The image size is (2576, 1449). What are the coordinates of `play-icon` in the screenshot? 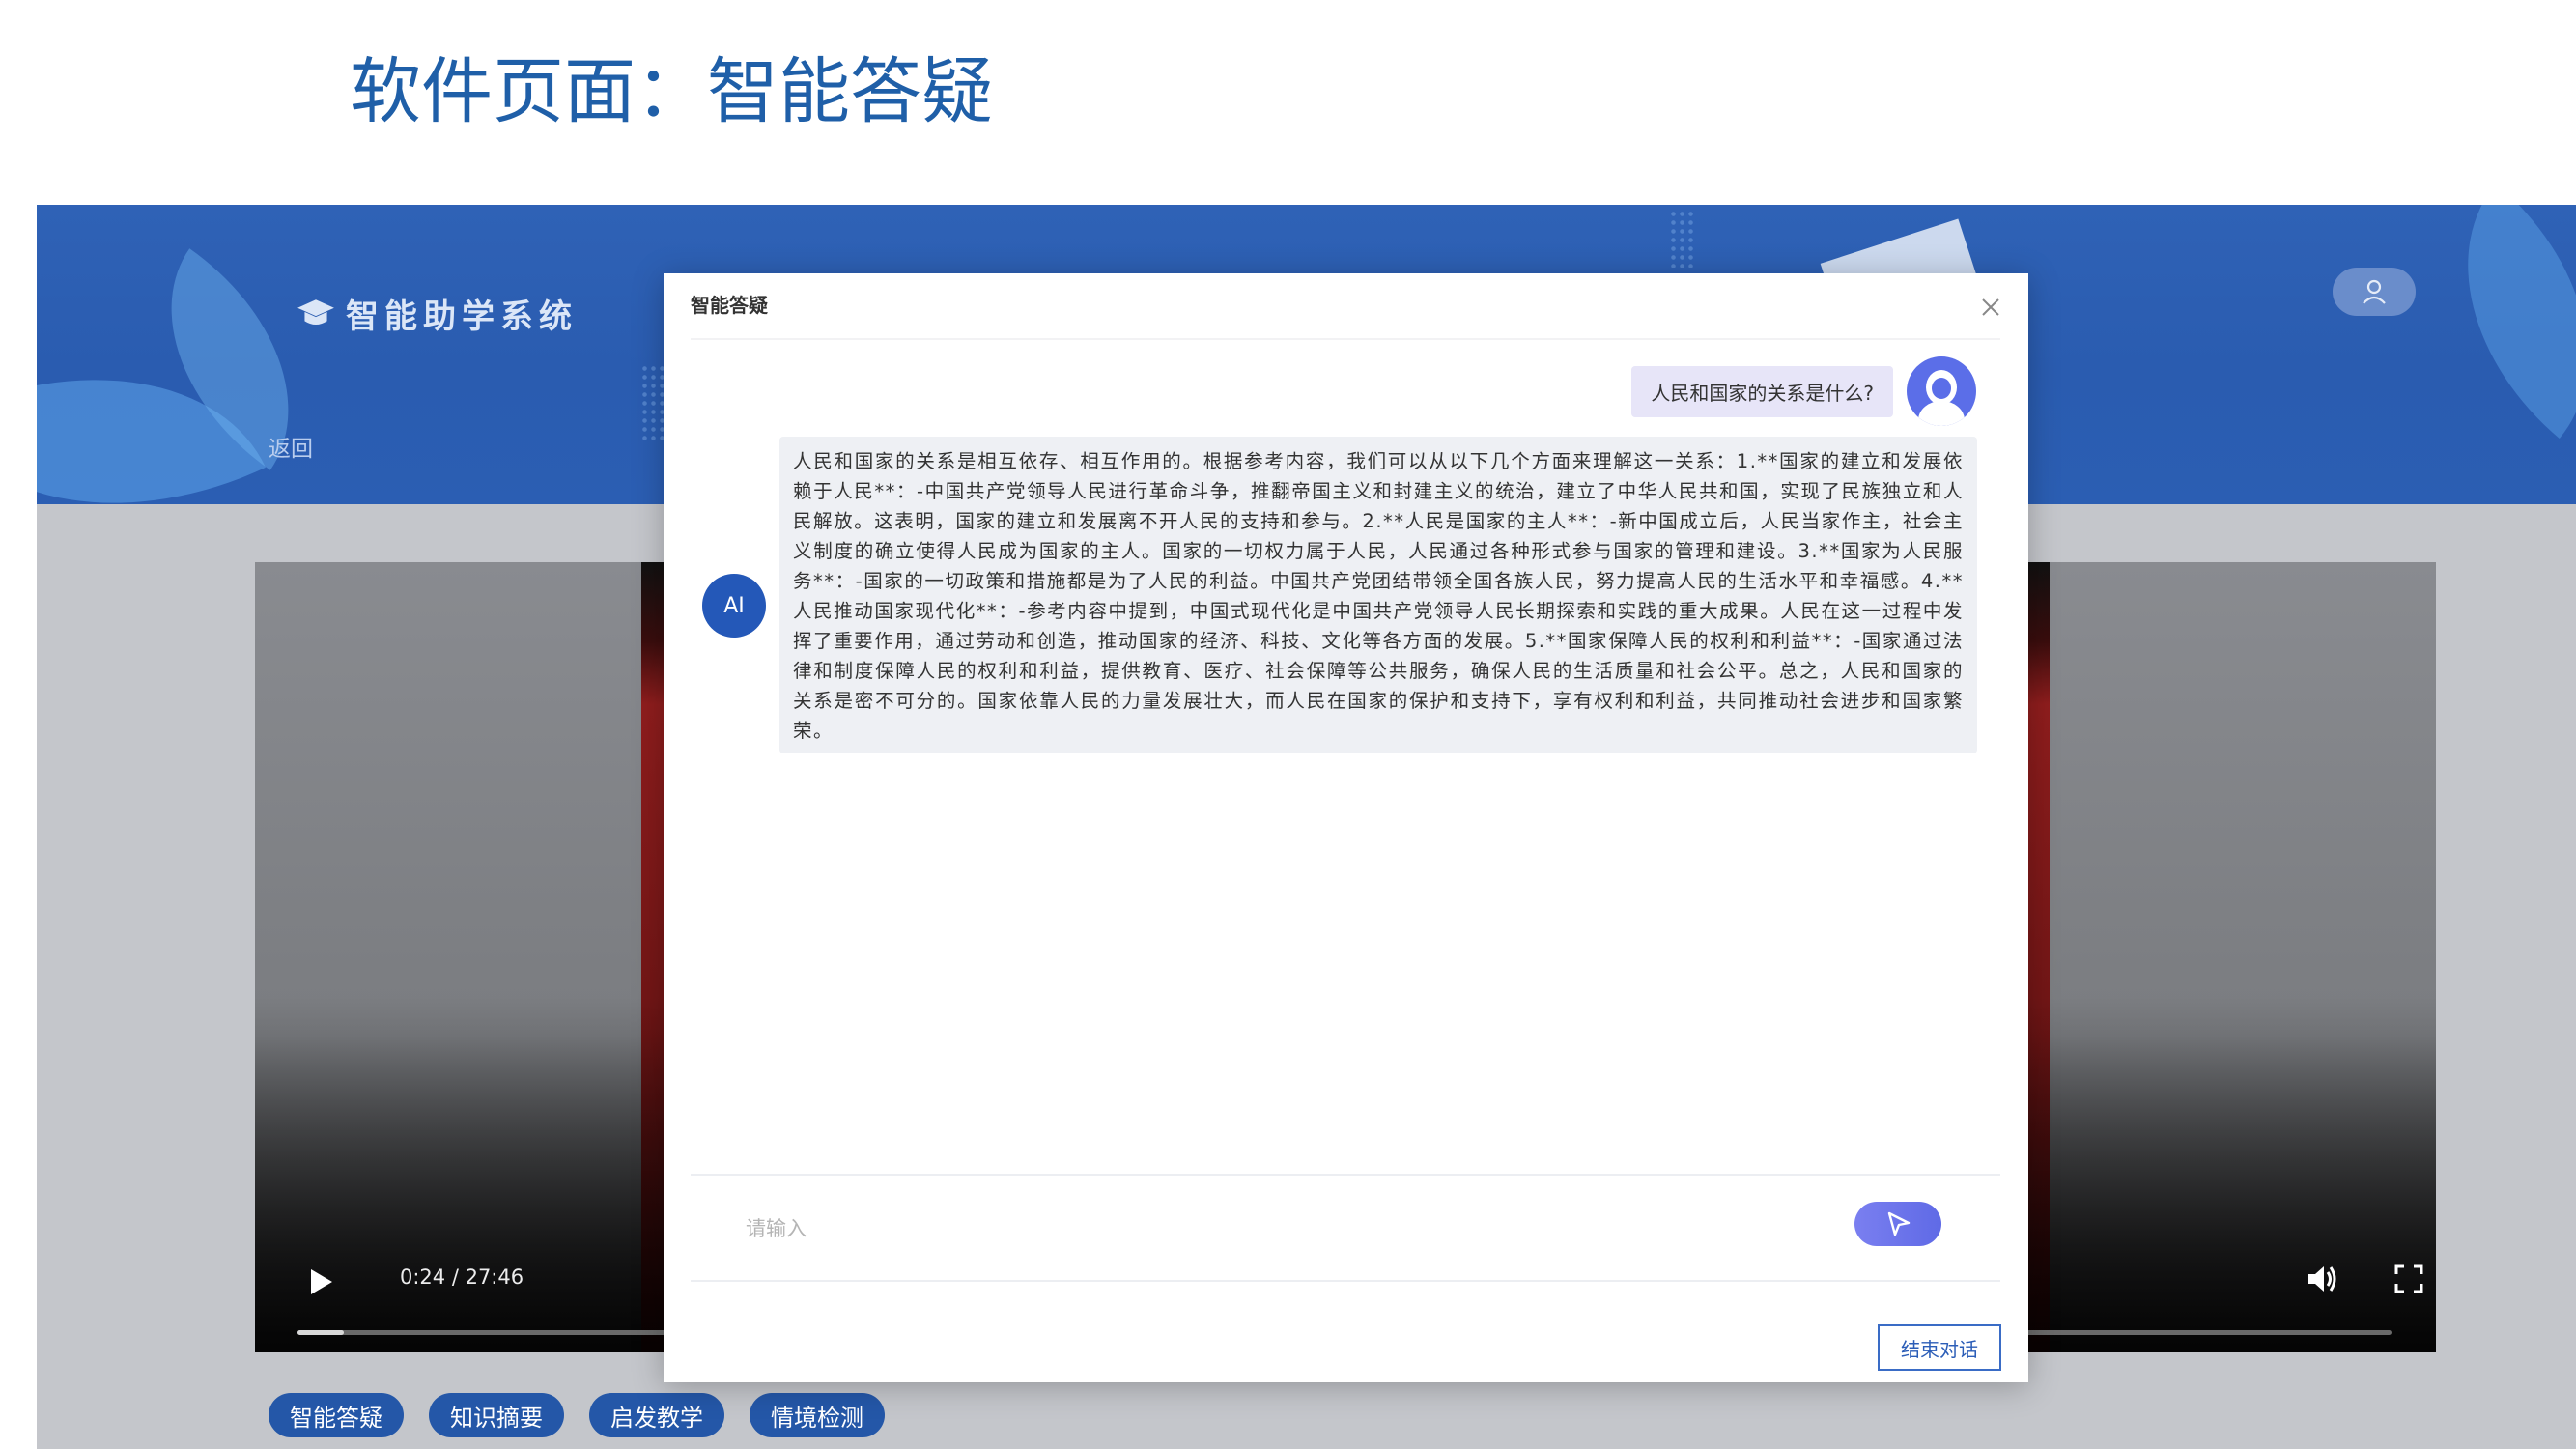 It's located at (321, 1281).